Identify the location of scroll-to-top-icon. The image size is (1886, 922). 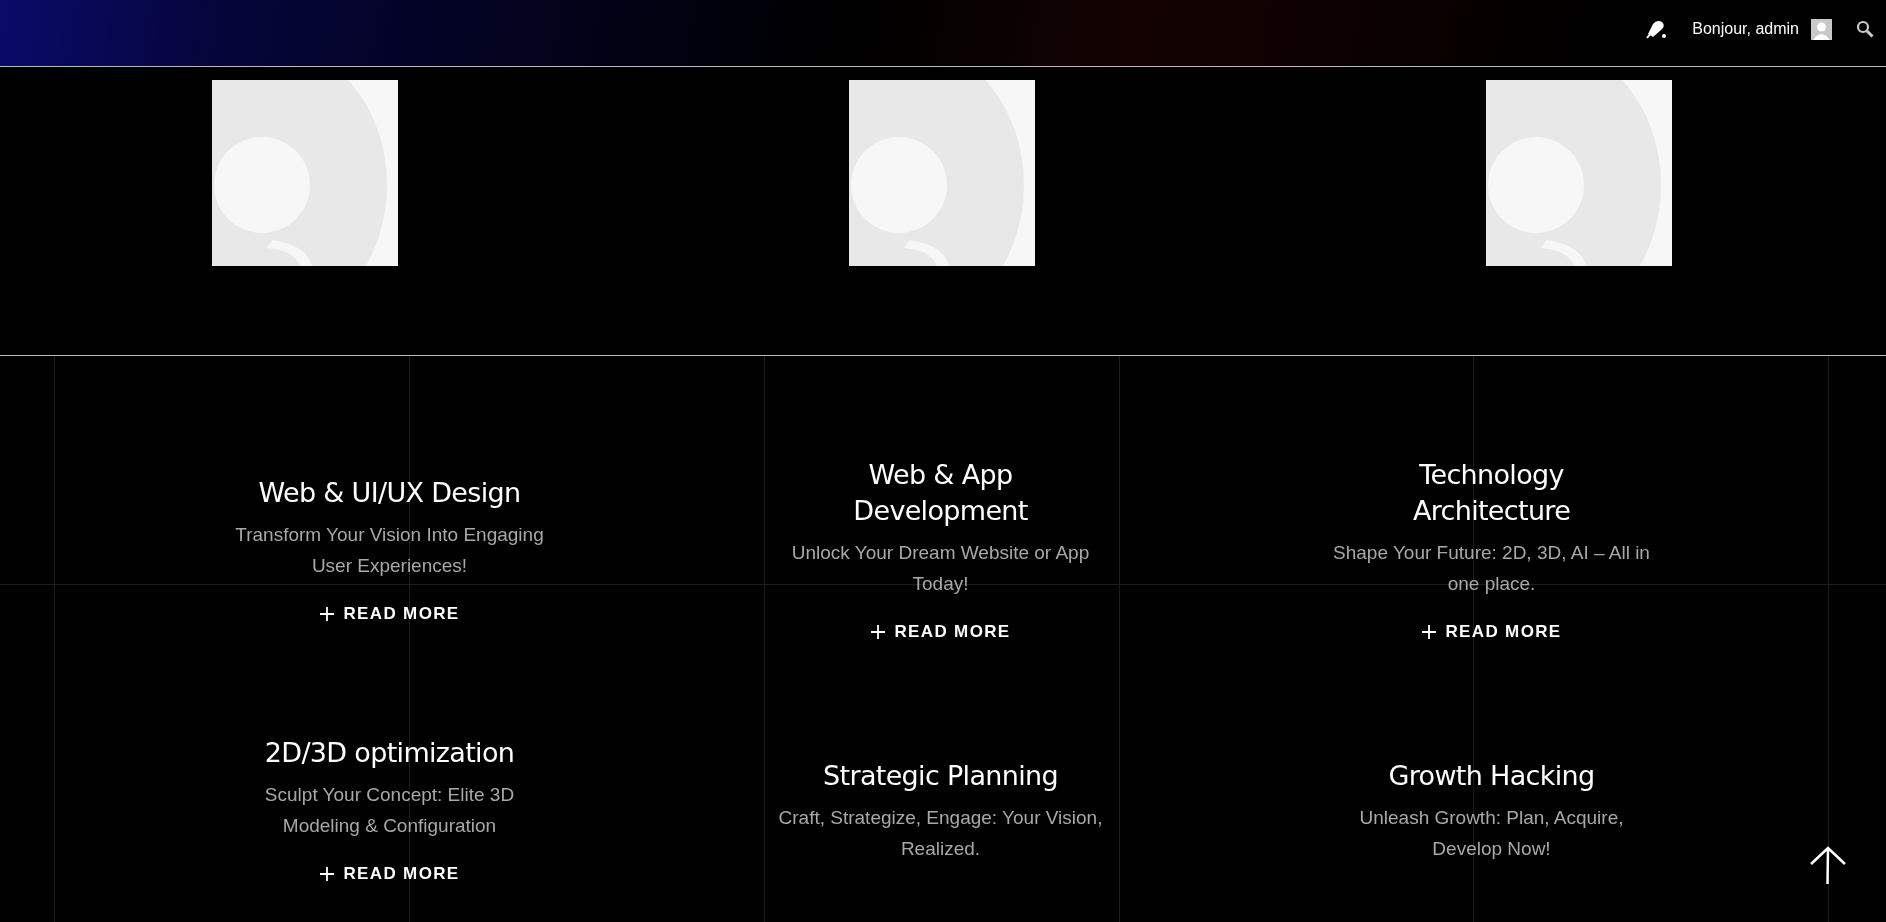
(1828, 865).